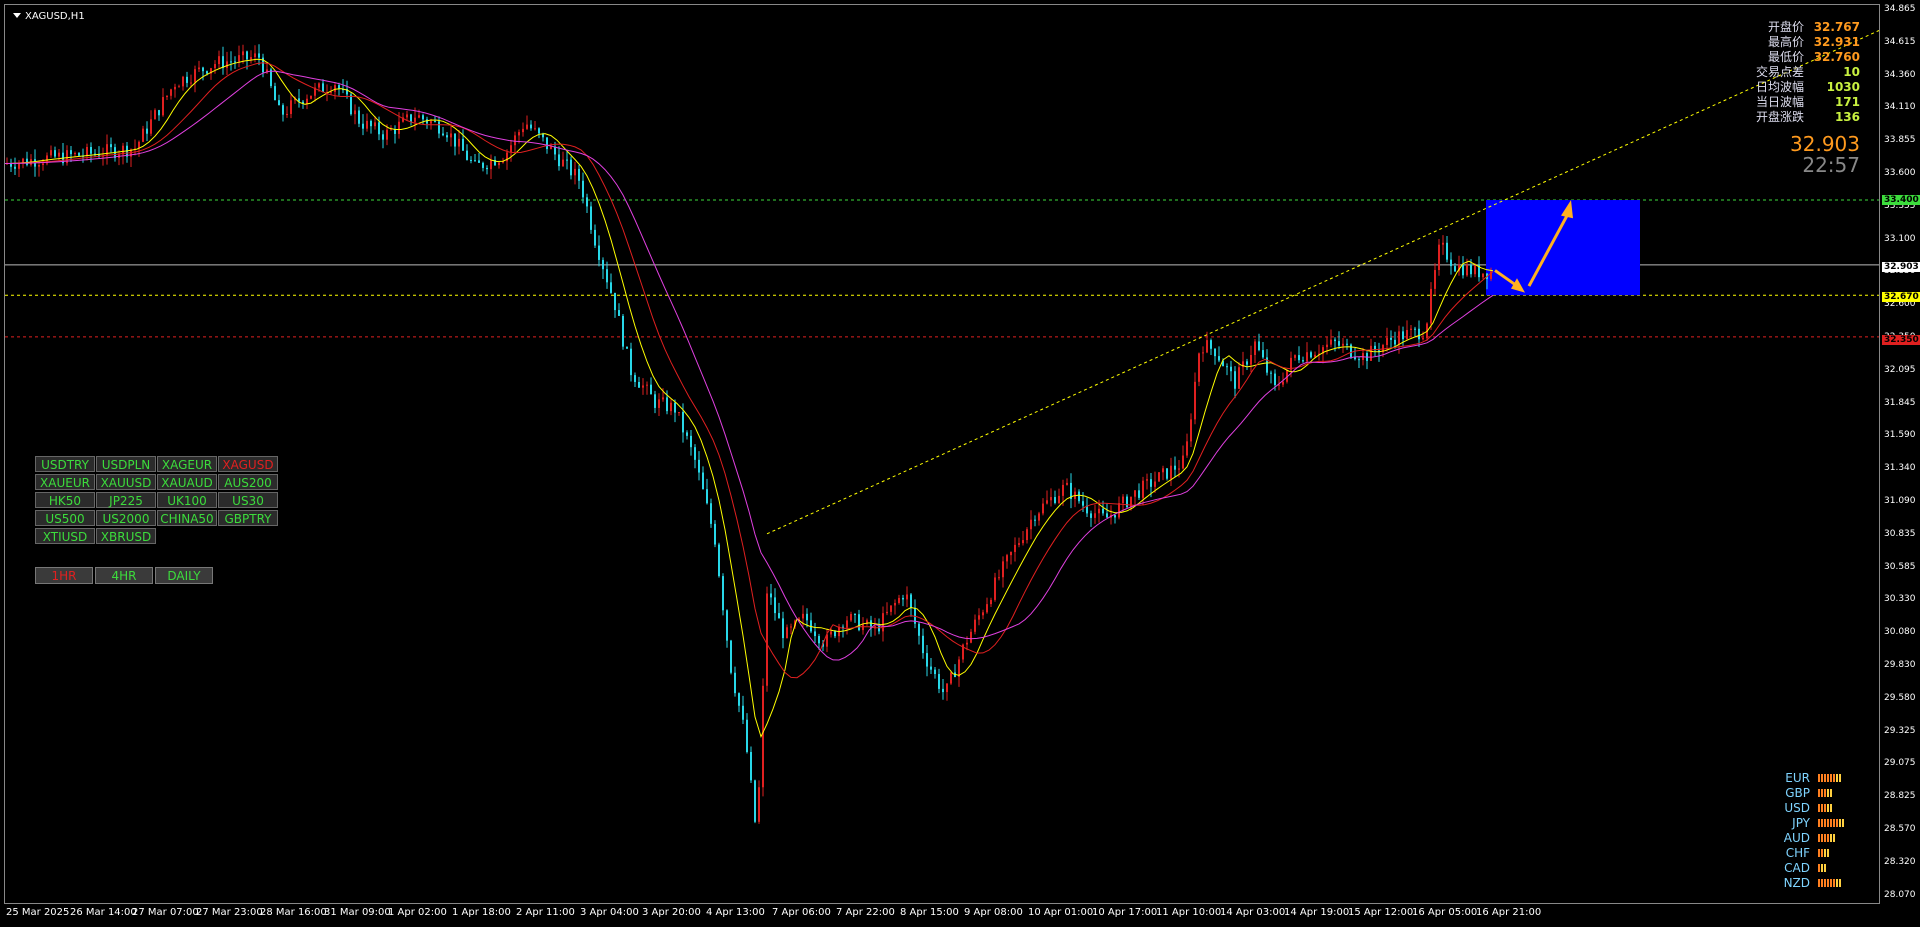 Image resolution: width=1920 pixels, height=927 pixels. Describe the element at coordinates (1900, 468) in the screenshot. I see `price-tick-label: 31.340` at that location.